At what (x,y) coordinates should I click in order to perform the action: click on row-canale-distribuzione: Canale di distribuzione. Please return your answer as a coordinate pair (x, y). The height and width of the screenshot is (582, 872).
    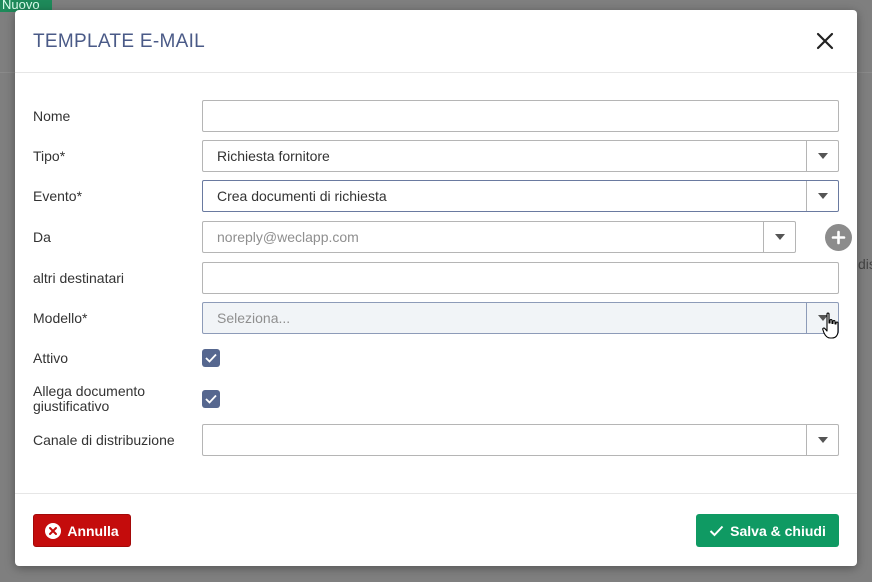
    Looking at the image, I should click on (438, 440).